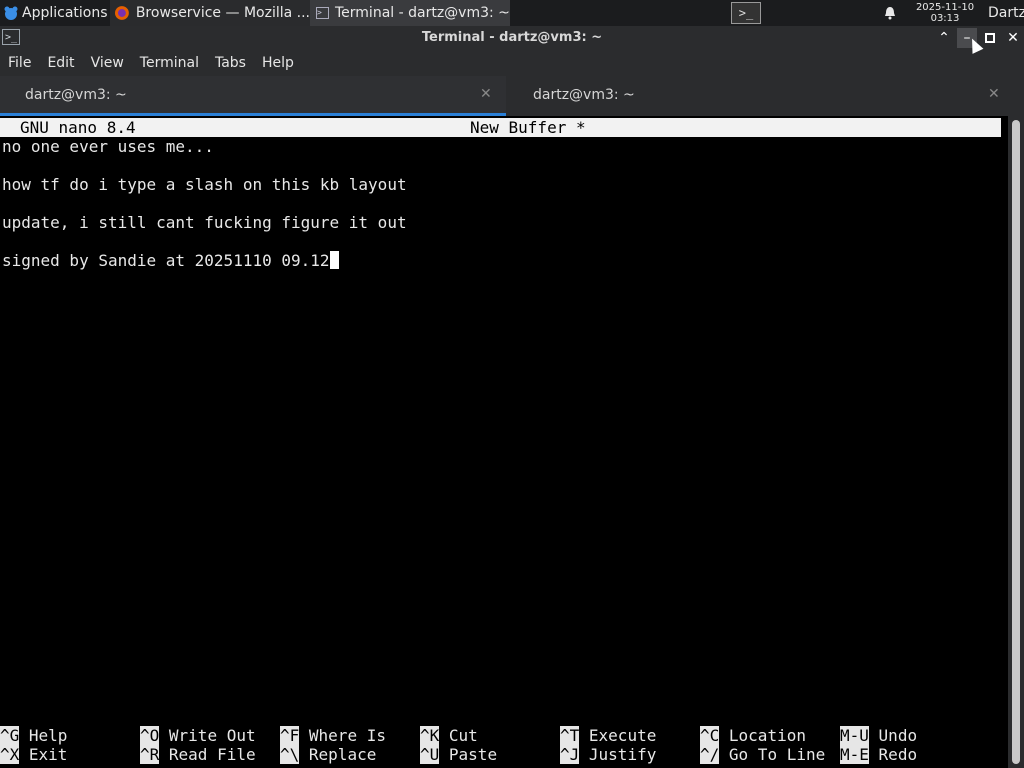  I want to click on nano-title-bar: GNU nano 8.4 New Buffer *, so click(500, 127).